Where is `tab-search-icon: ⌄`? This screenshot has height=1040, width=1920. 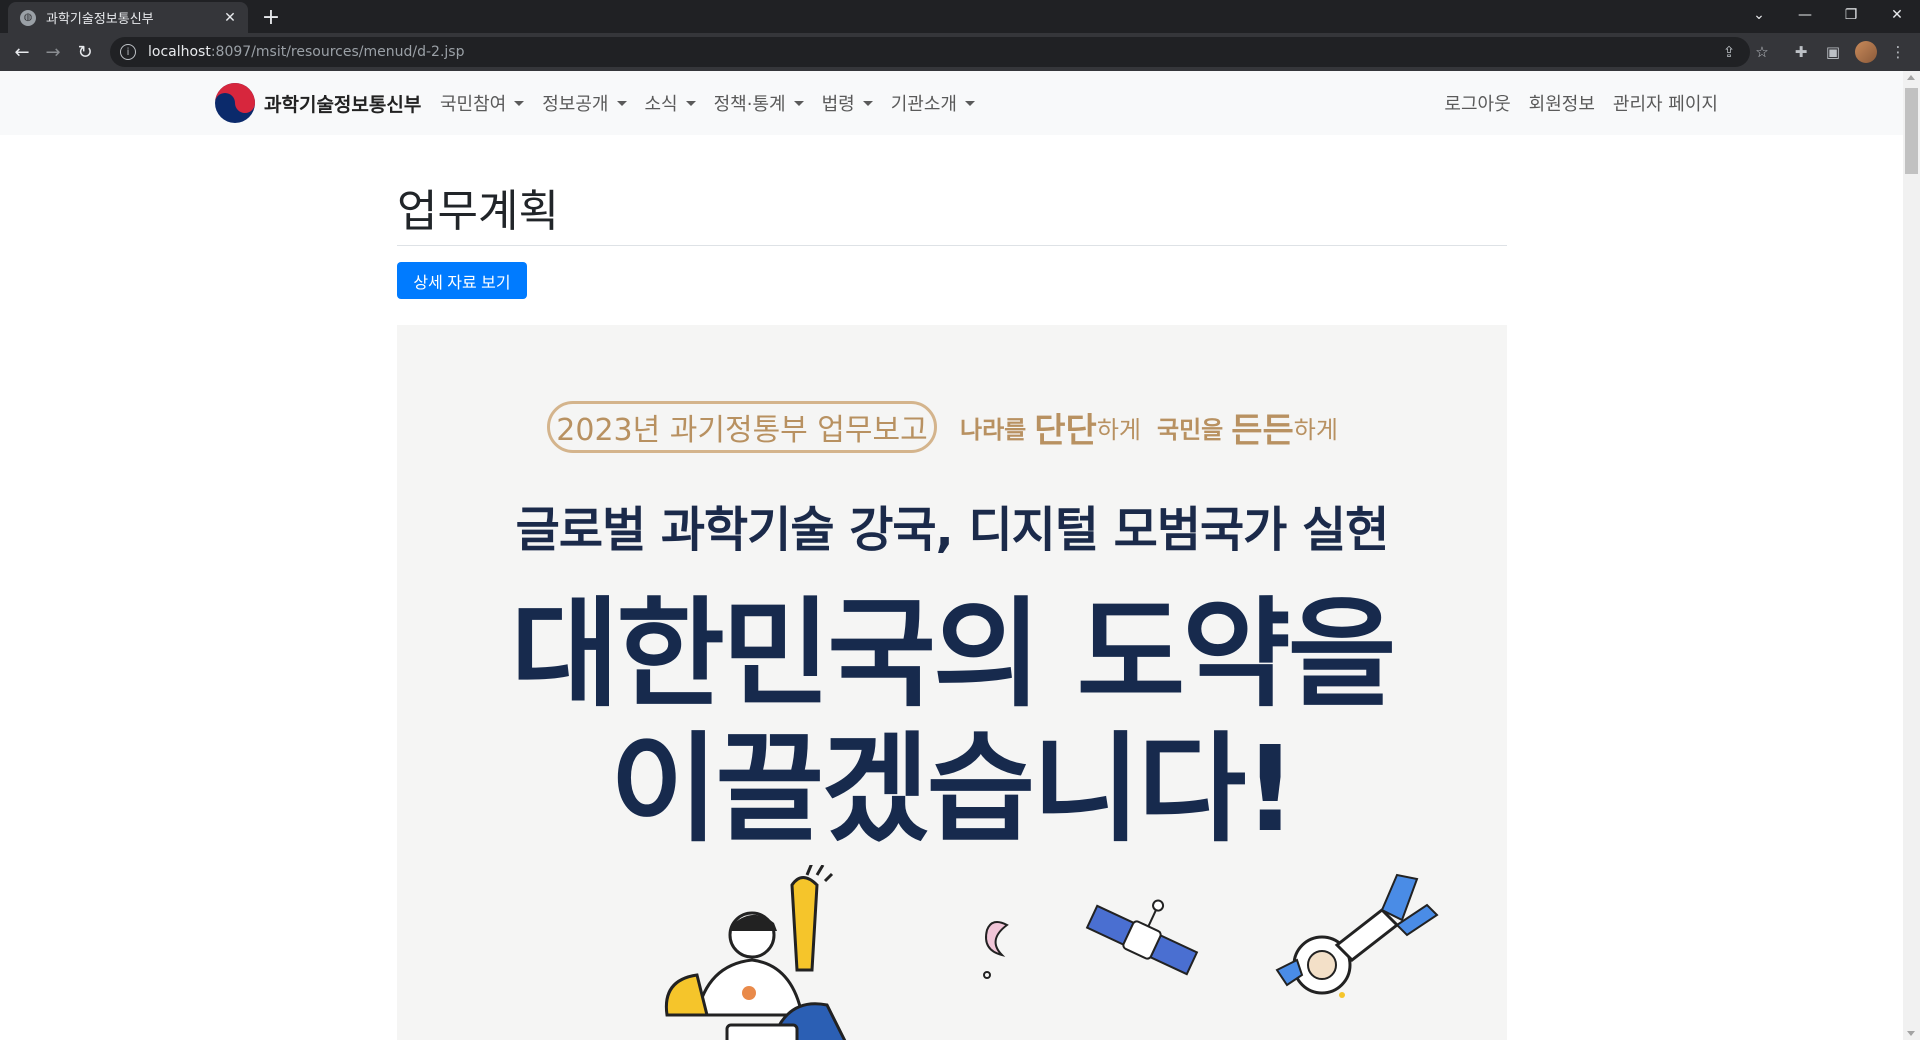
tab-search-icon: ⌄ is located at coordinates (1759, 15).